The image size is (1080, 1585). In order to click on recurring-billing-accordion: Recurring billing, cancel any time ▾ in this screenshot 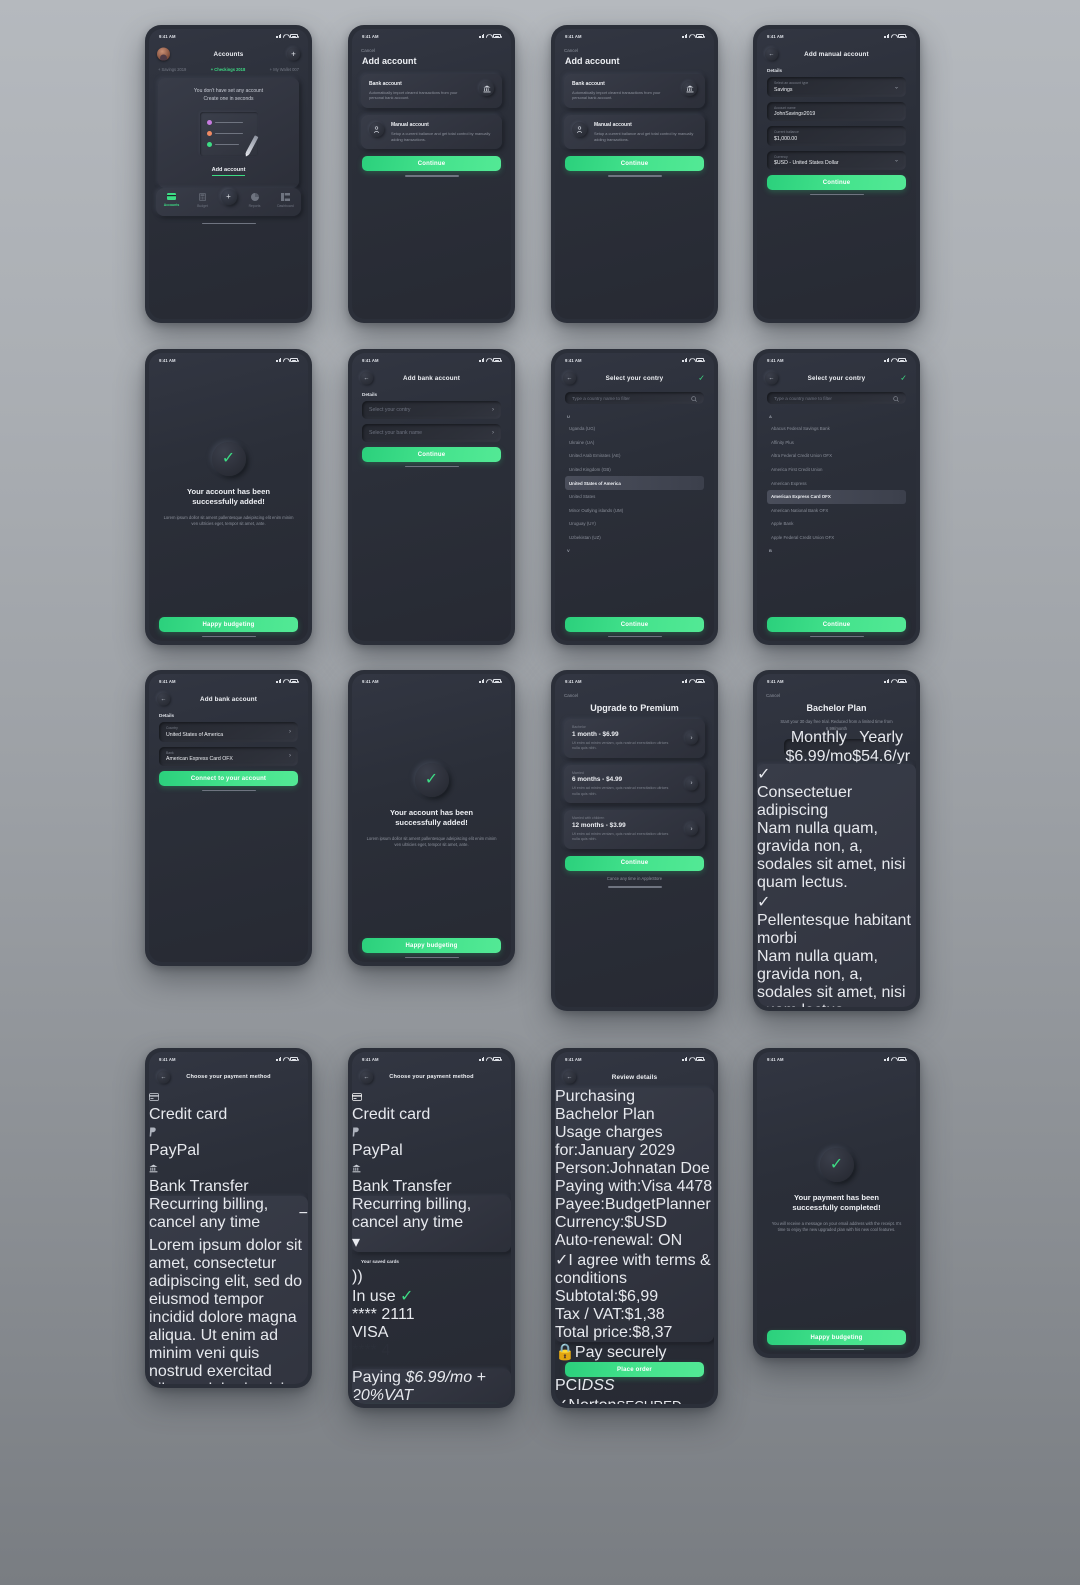, I will do `click(431, 1224)`.